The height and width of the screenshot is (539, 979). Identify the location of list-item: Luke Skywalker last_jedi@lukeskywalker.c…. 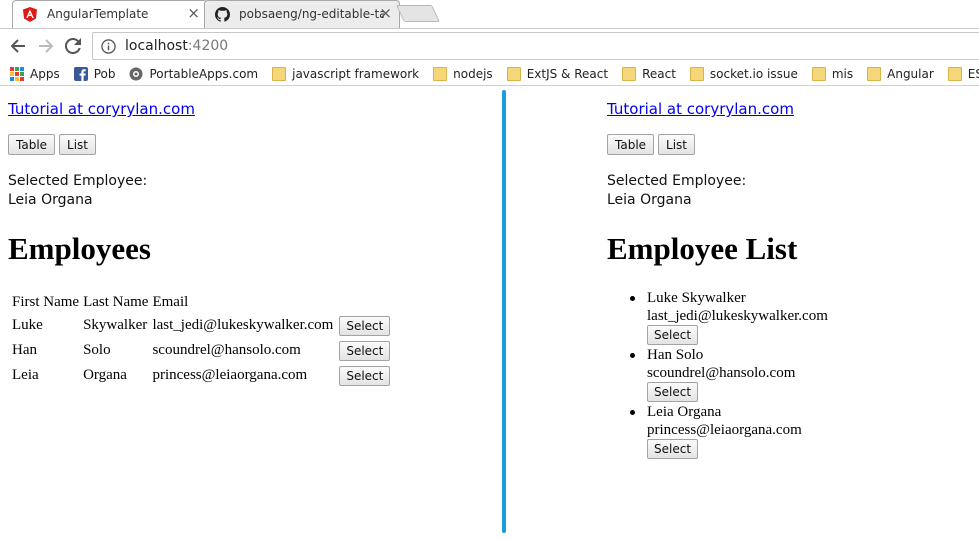
(728, 317).